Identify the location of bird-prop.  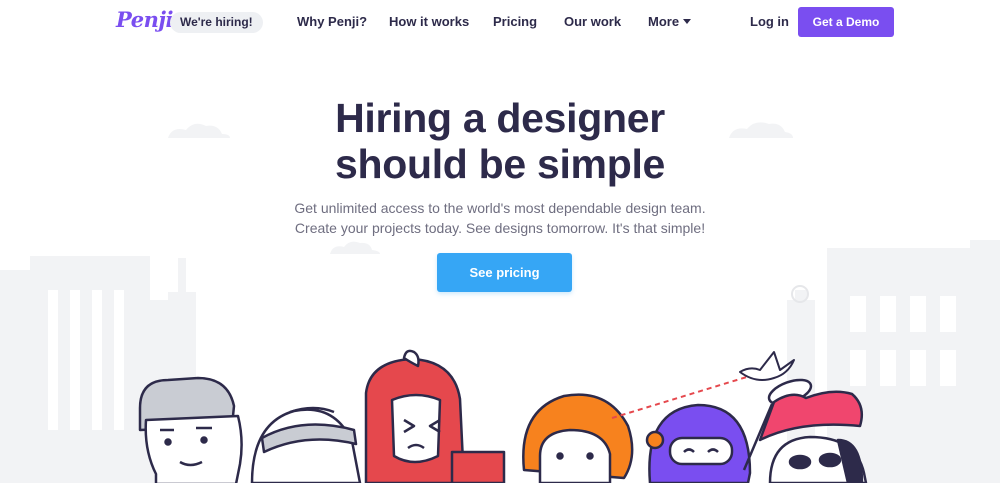
(767, 366).